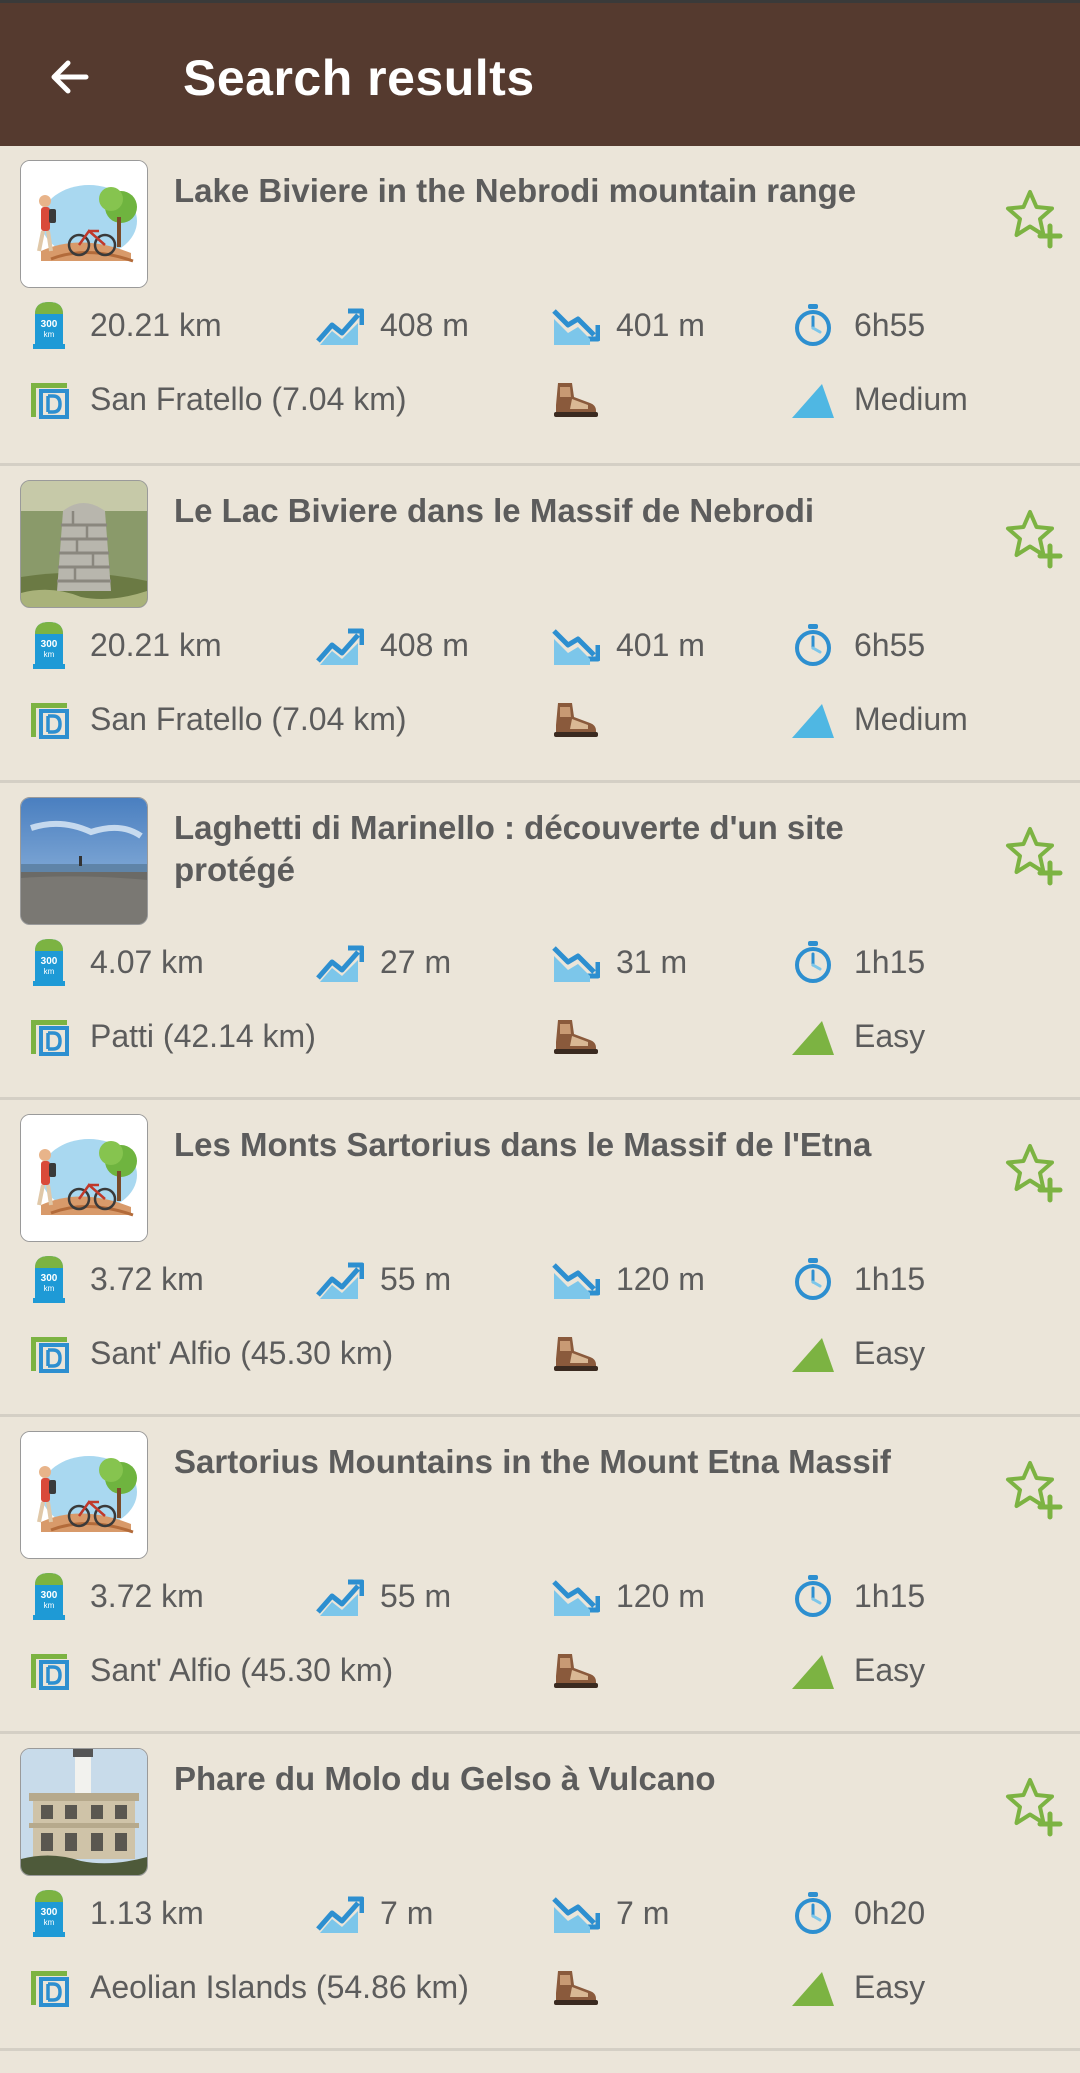  I want to click on start-location: Patti (42.14 km), so click(203, 1035).